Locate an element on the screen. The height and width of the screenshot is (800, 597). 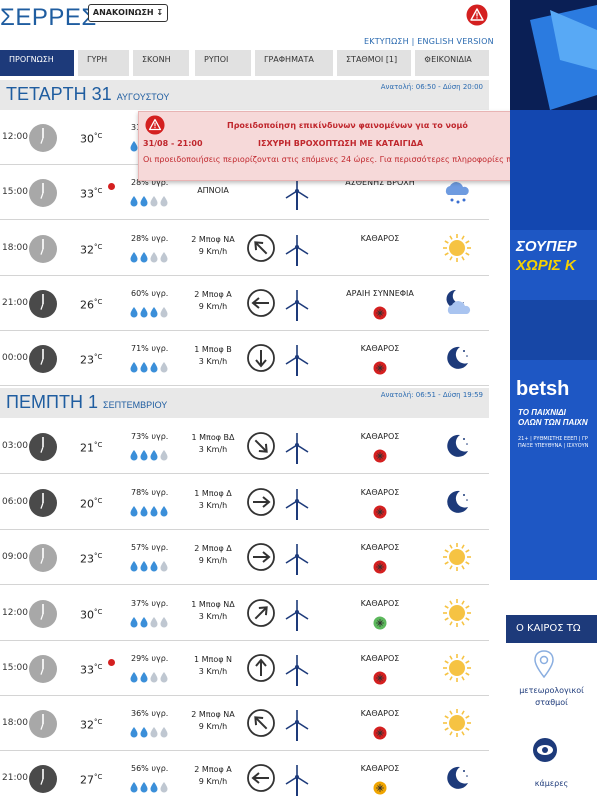
humidity: 56% υγρ. is located at coordinates (150, 768).